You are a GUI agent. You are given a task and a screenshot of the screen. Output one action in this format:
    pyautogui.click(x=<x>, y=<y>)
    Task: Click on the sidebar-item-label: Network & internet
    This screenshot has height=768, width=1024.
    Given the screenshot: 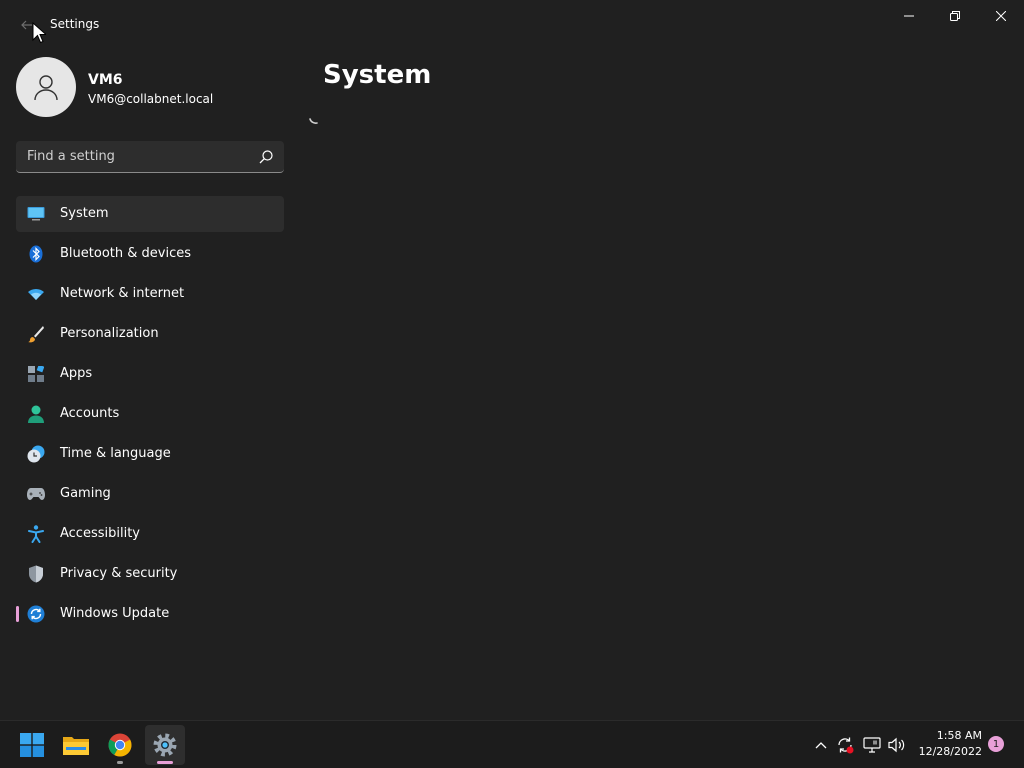 What is the action you would take?
    pyautogui.click(x=122, y=293)
    